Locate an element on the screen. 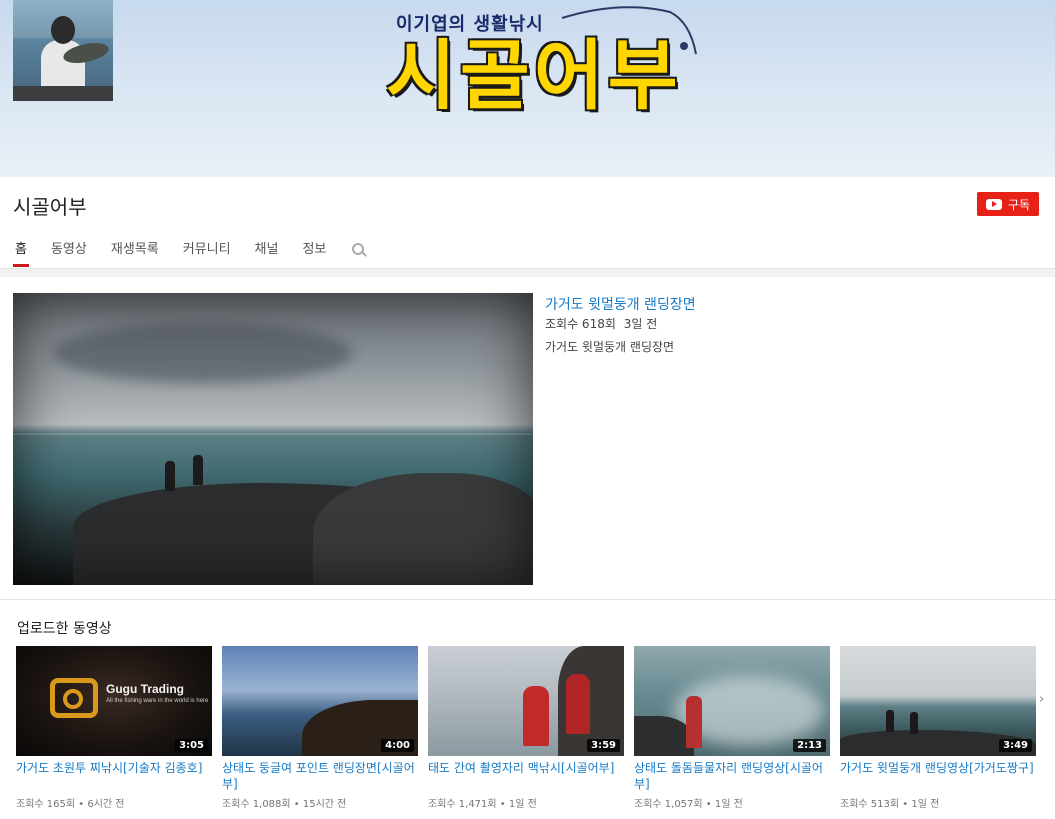 The image size is (1055, 819). video-title: 태도 간여 촬영자리 맥낚시[시골어부] is located at coordinates (526, 776).